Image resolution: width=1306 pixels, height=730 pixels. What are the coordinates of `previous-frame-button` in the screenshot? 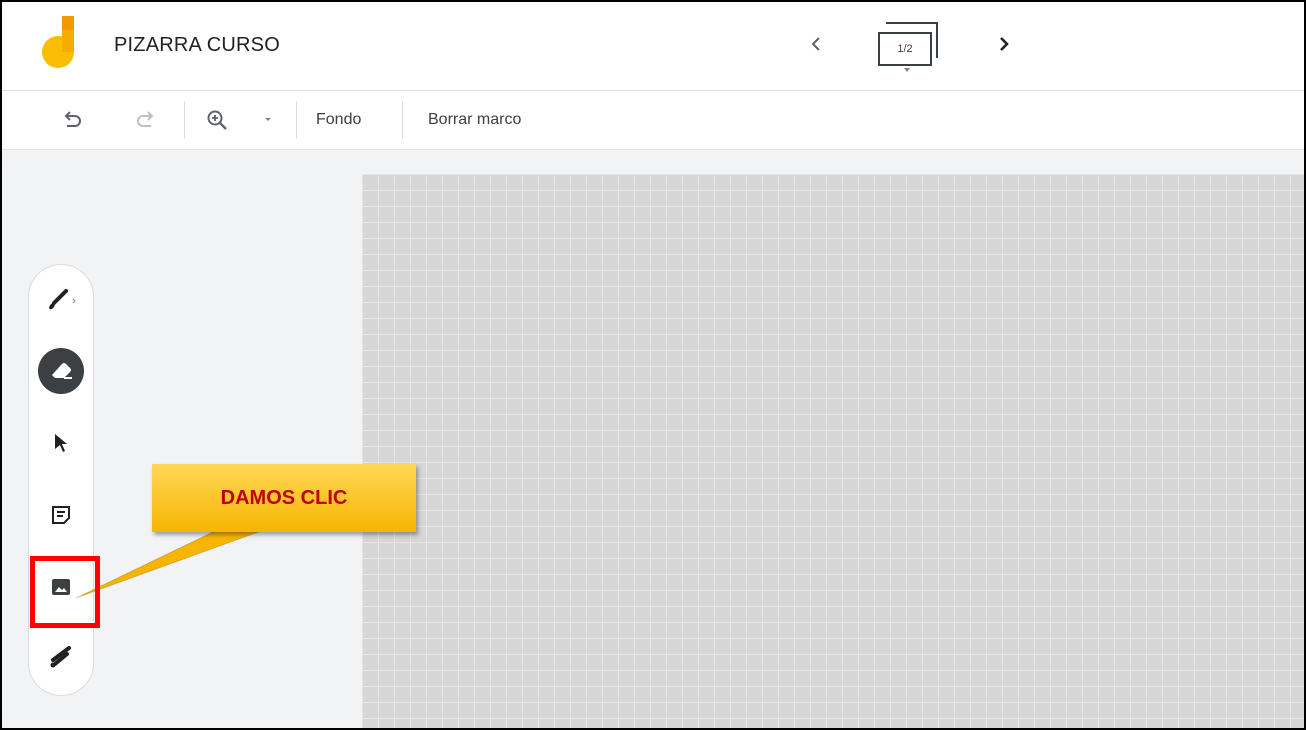 It's located at (816, 44).